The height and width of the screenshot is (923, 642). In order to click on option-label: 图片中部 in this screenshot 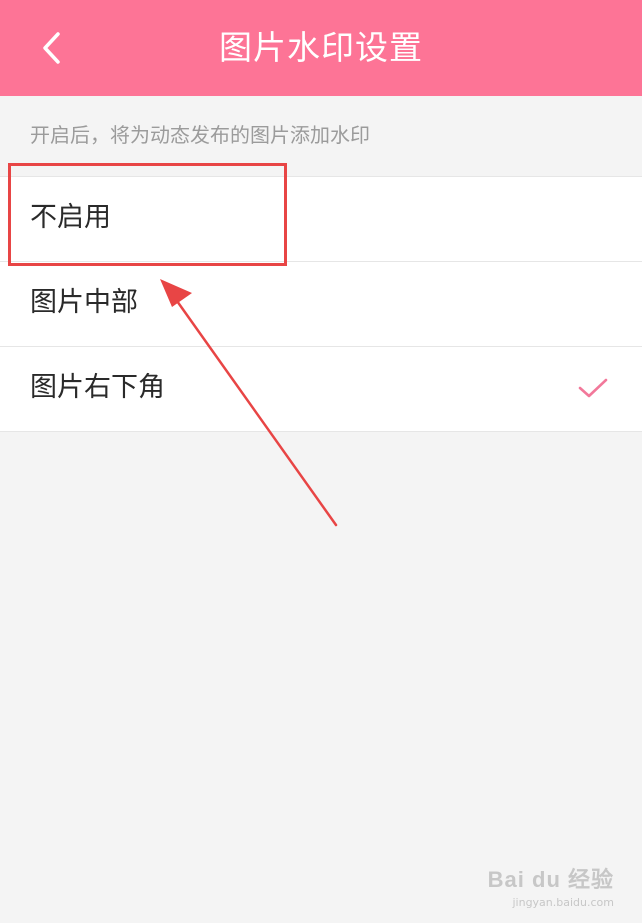, I will do `click(84, 302)`.